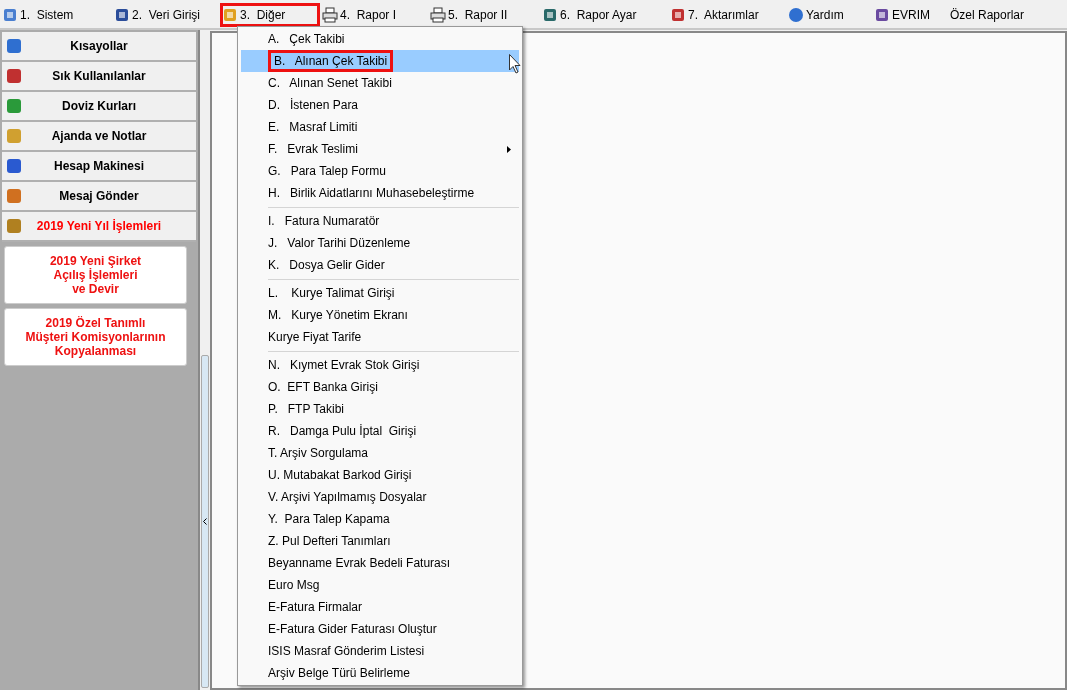  I want to click on menu-item: 3. Diğer, so click(270, 15).